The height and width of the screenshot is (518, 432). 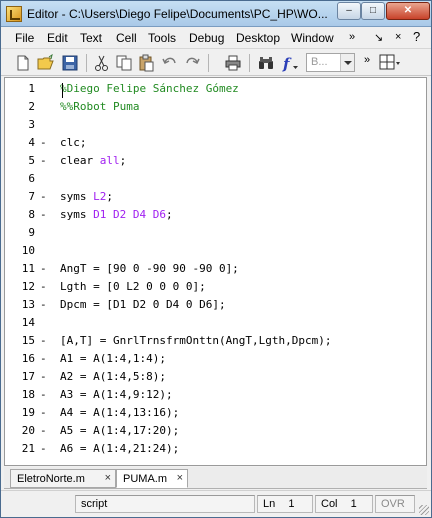 What do you see at coordinates (31, 106) in the screenshot?
I see `line-number: 2` at bounding box center [31, 106].